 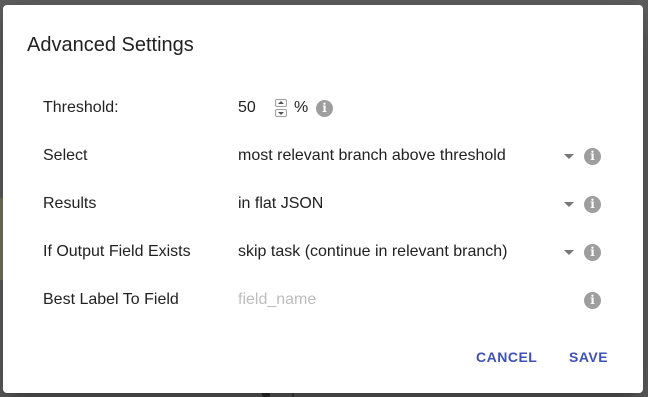 What do you see at coordinates (65, 155) in the screenshot?
I see `select-label: Select` at bounding box center [65, 155].